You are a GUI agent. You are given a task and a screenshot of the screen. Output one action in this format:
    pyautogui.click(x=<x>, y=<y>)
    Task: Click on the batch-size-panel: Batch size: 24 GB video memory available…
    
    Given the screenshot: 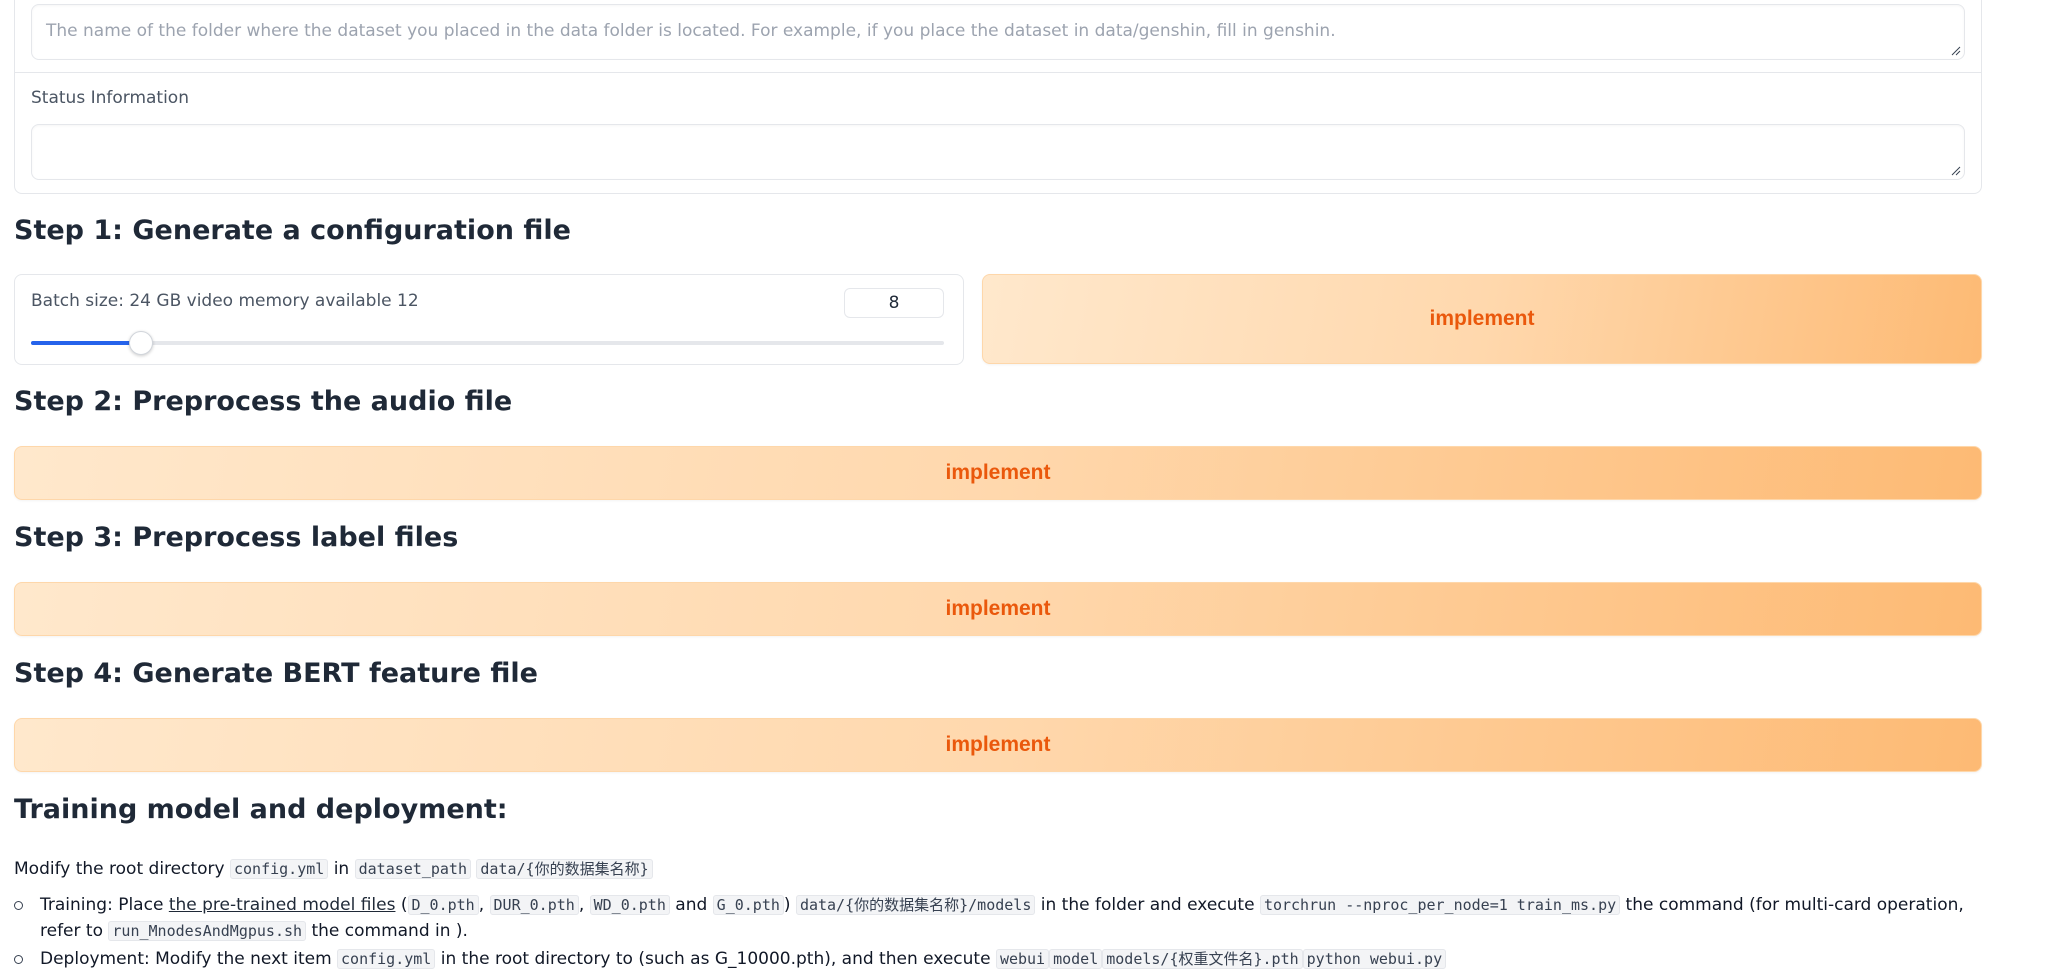 What is the action you would take?
    pyautogui.click(x=489, y=319)
    